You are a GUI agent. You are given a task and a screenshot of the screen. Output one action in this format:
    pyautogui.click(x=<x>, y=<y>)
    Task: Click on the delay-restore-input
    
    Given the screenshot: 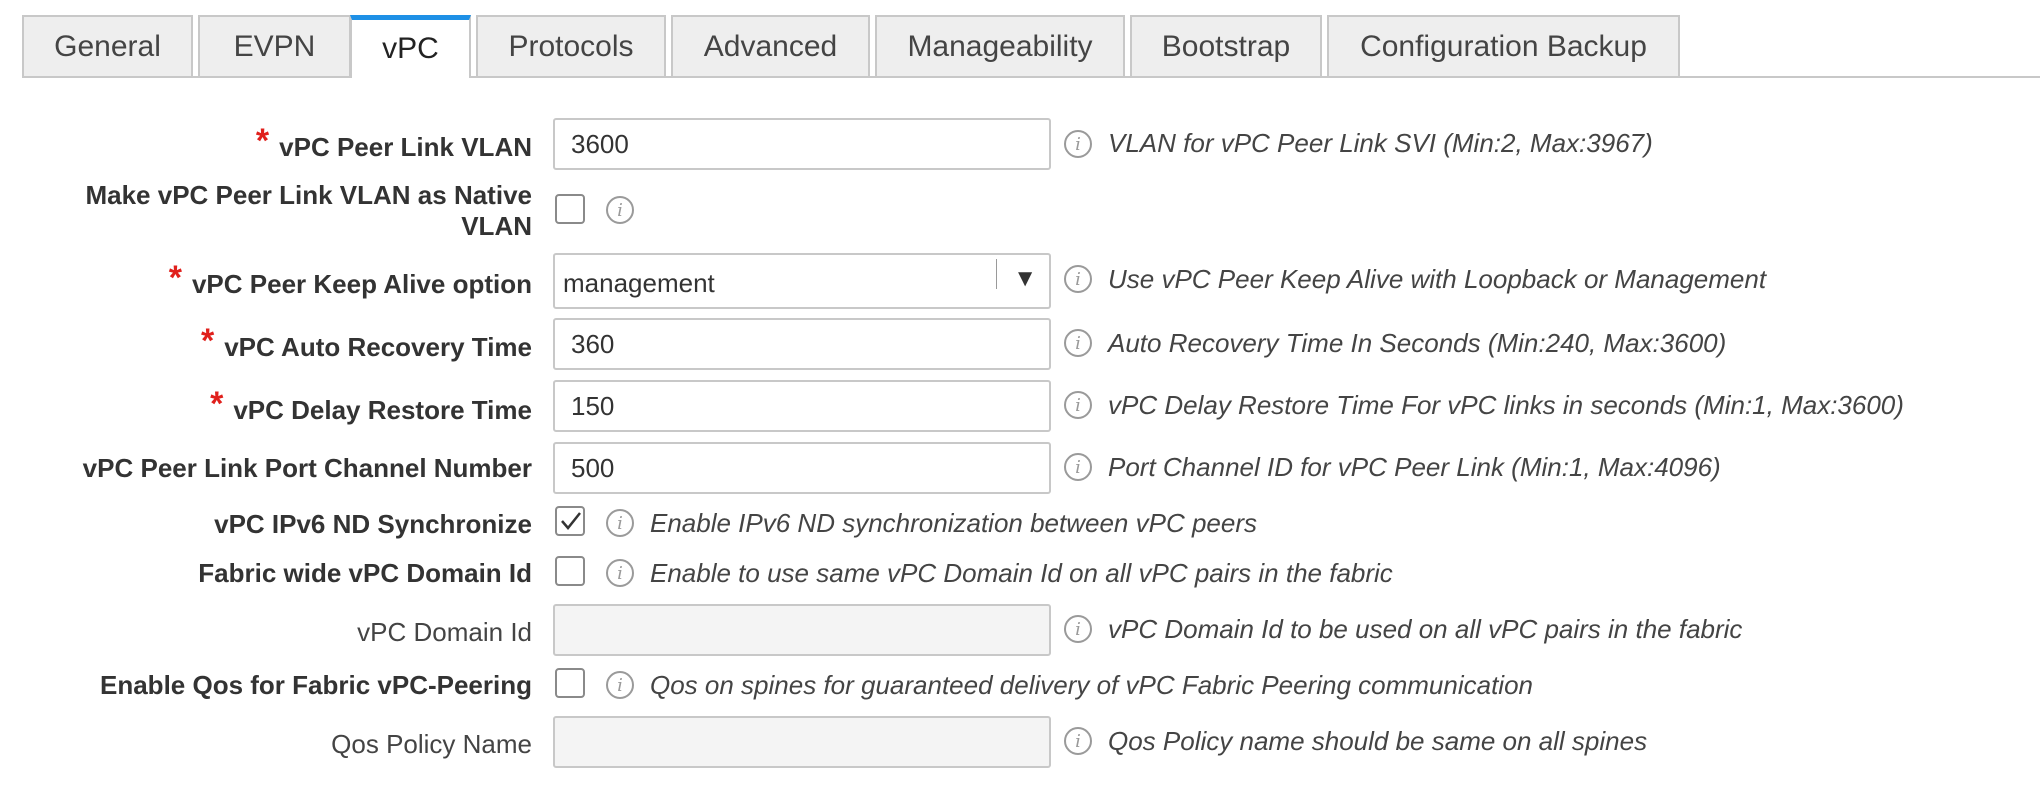 What is the action you would take?
    pyautogui.click(x=802, y=406)
    